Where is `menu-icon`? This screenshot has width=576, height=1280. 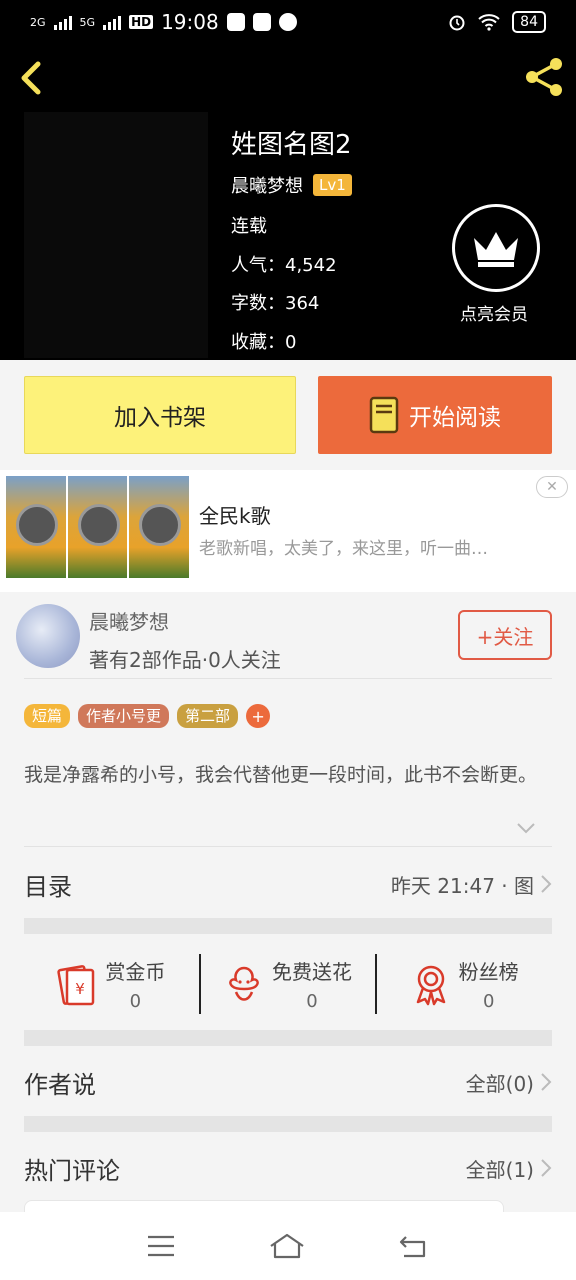 menu-icon is located at coordinates (161, 1246).